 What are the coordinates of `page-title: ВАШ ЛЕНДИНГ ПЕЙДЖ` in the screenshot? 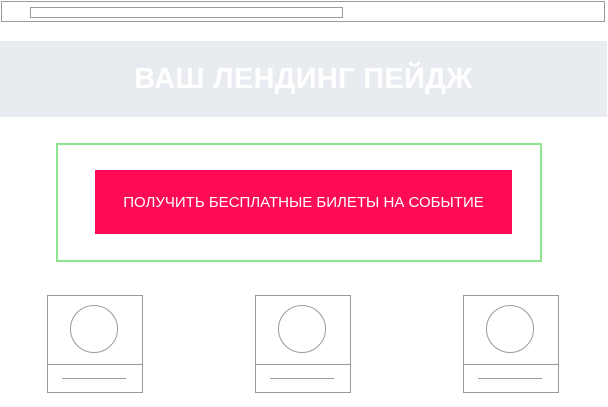 It's located at (303, 78).